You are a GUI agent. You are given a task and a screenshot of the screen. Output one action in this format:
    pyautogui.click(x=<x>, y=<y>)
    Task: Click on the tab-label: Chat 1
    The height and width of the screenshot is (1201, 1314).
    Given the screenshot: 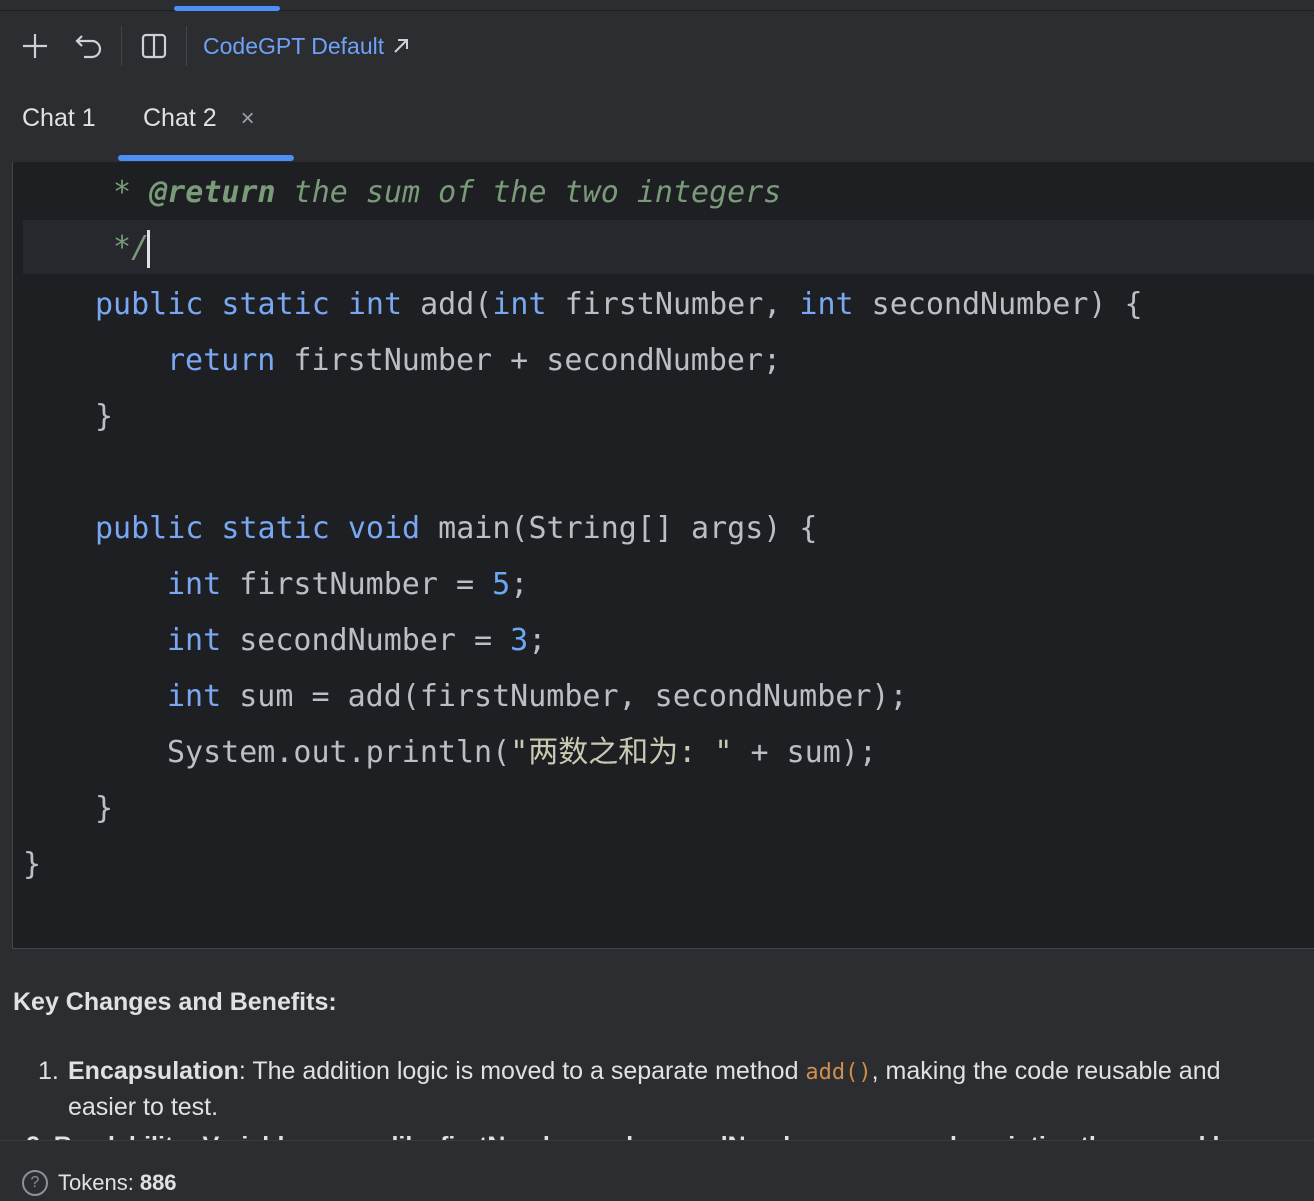 What is the action you would take?
    pyautogui.click(x=59, y=118)
    